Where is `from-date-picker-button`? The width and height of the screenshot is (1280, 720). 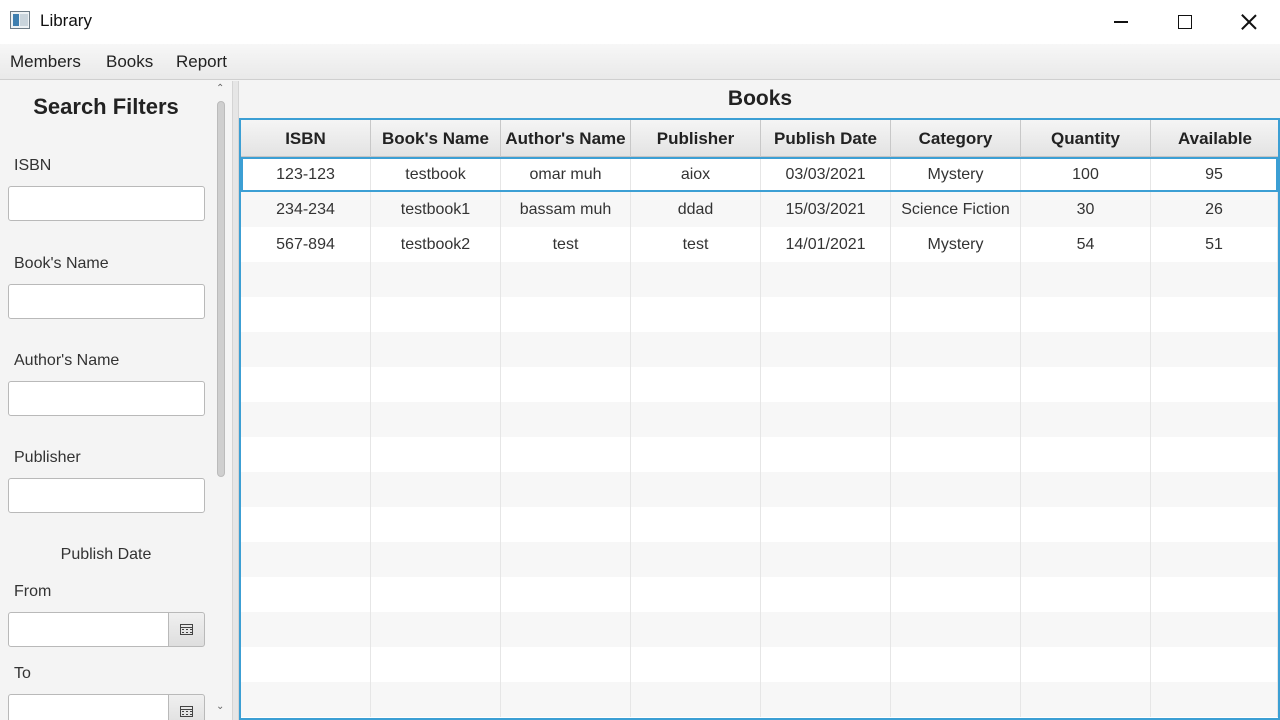 from-date-picker-button is located at coordinates (186, 629).